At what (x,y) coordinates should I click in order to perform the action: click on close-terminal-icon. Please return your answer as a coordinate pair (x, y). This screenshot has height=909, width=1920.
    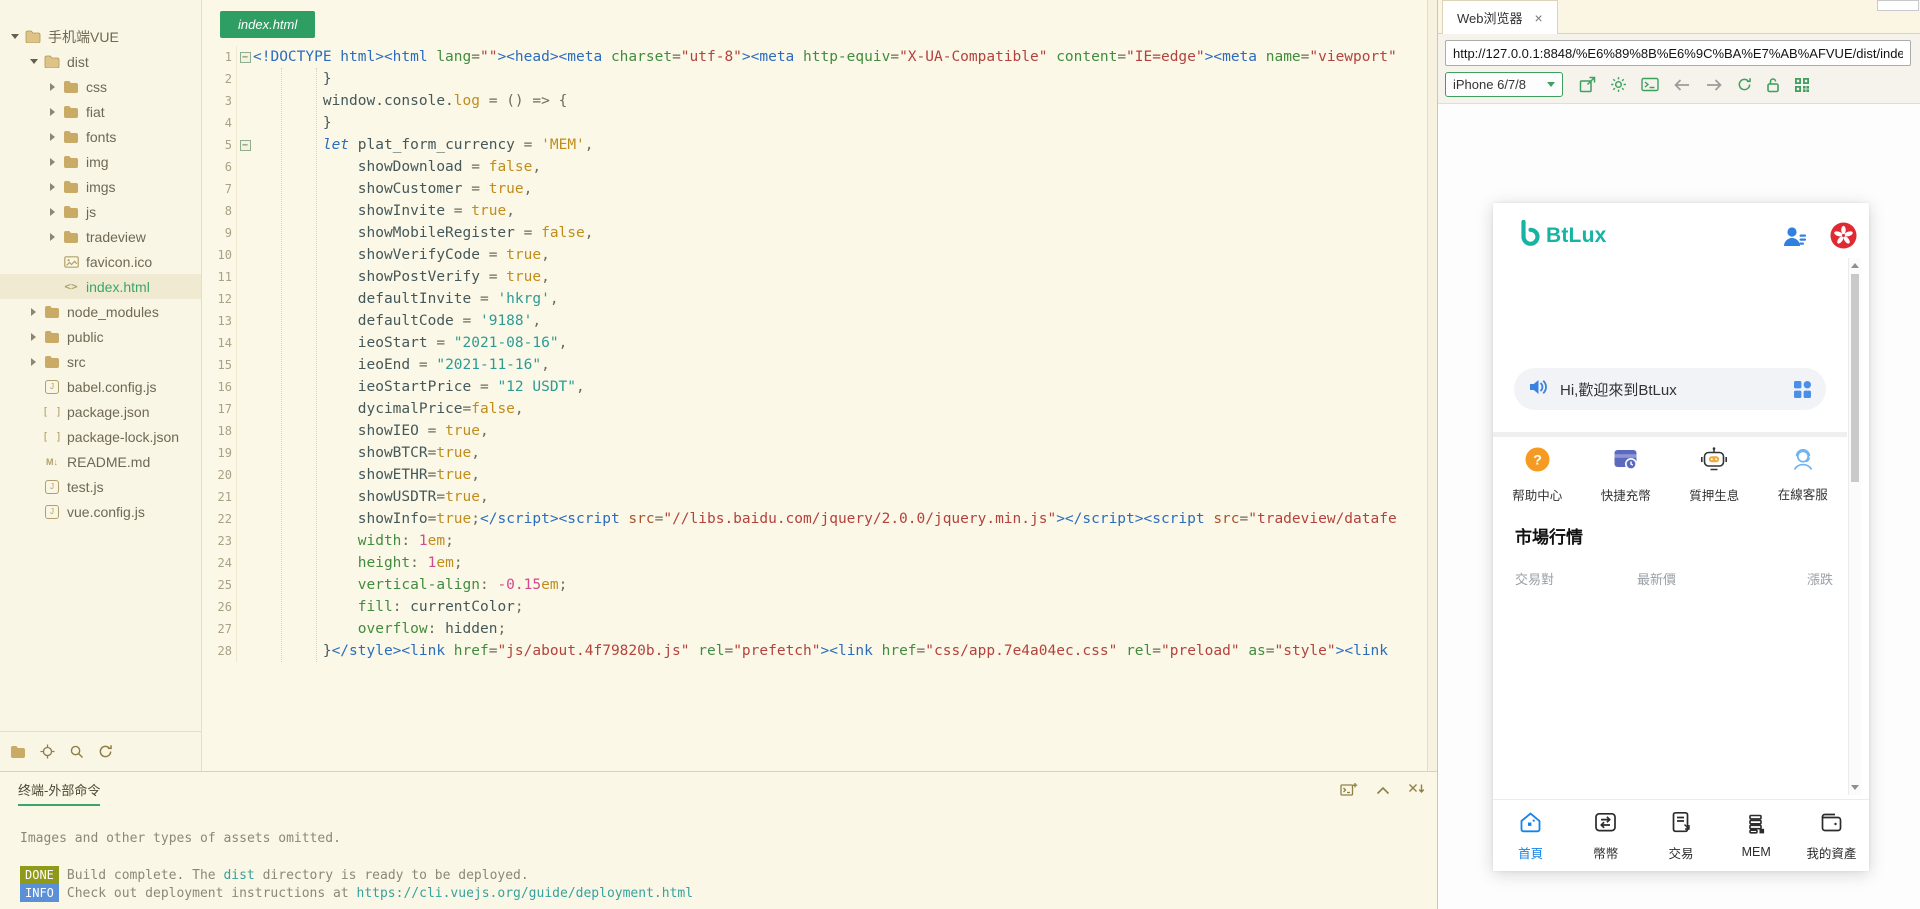
    Looking at the image, I should click on (1416, 792).